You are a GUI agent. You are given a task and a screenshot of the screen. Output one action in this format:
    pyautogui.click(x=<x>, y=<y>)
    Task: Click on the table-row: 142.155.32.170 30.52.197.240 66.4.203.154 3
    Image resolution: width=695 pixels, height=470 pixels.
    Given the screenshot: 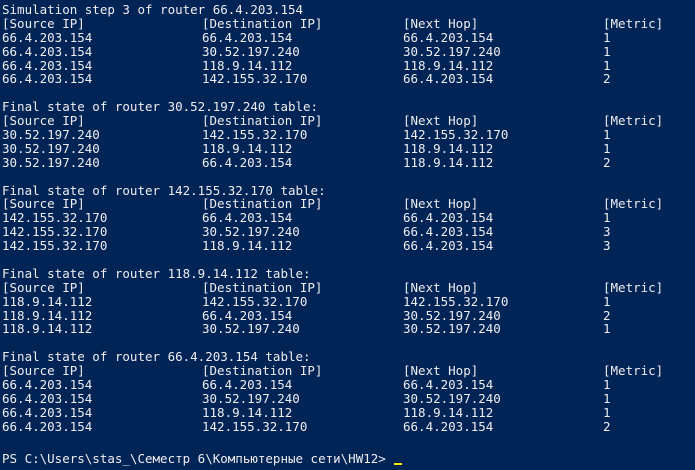 What is the action you would take?
    pyautogui.click(x=347, y=232)
    